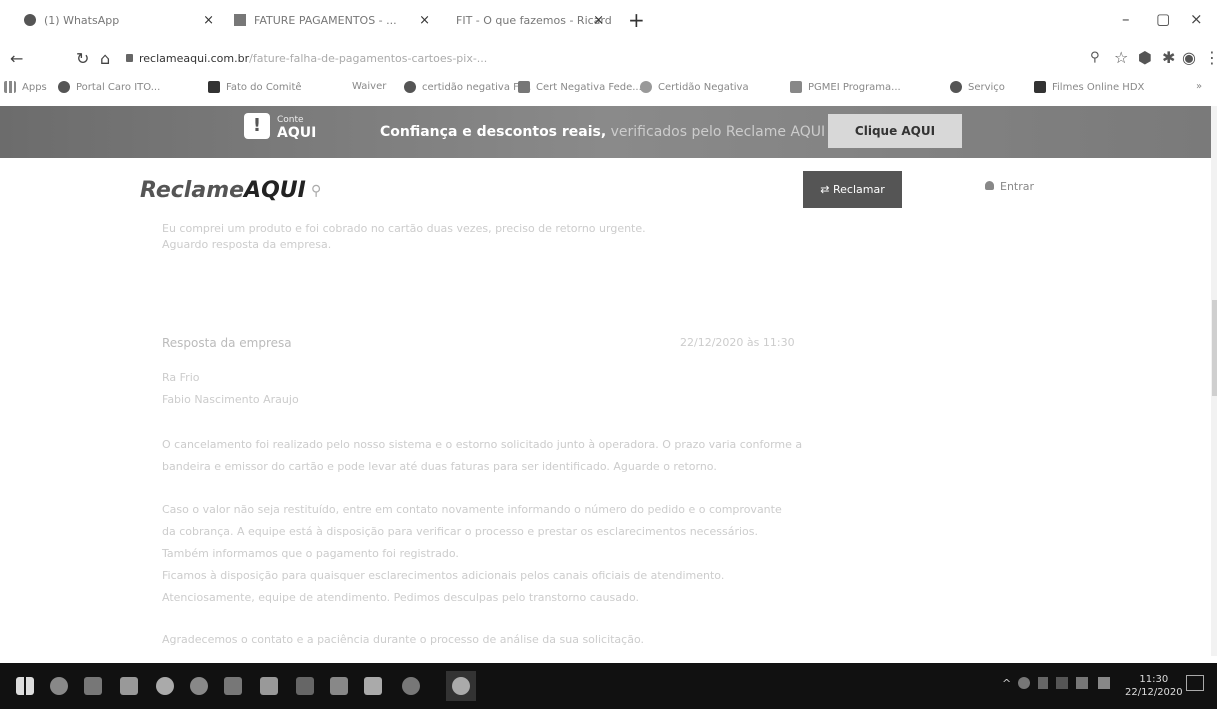 This screenshot has height=709, width=1217. I want to click on close-window-button: ×, so click(1196, 19).